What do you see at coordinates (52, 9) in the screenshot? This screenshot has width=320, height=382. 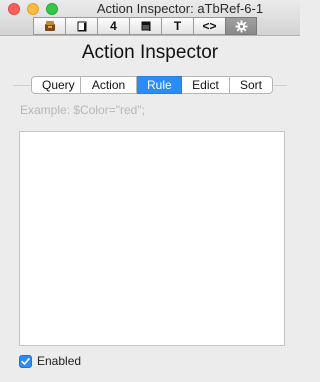 I see `zoom-window-button` at bounding box center [52, 9].